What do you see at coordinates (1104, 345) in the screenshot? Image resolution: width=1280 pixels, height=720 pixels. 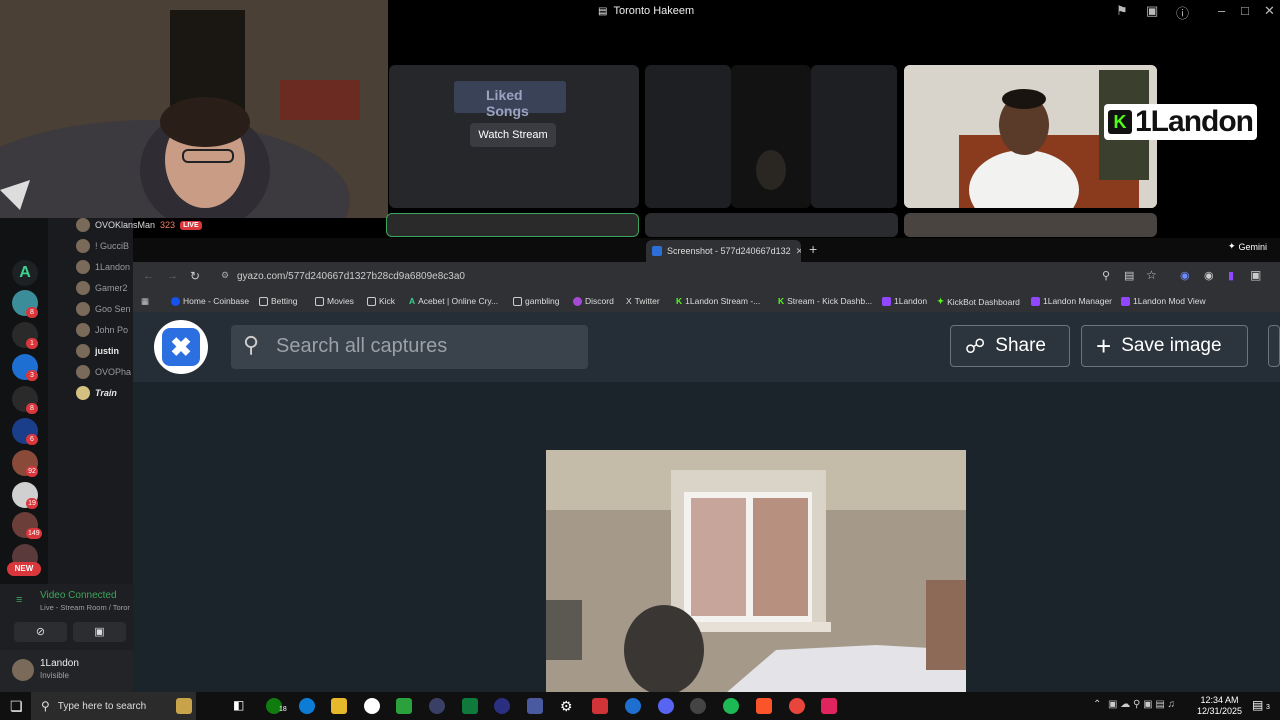 I see `plus-icon: +` at bounding box center [1104, 345].